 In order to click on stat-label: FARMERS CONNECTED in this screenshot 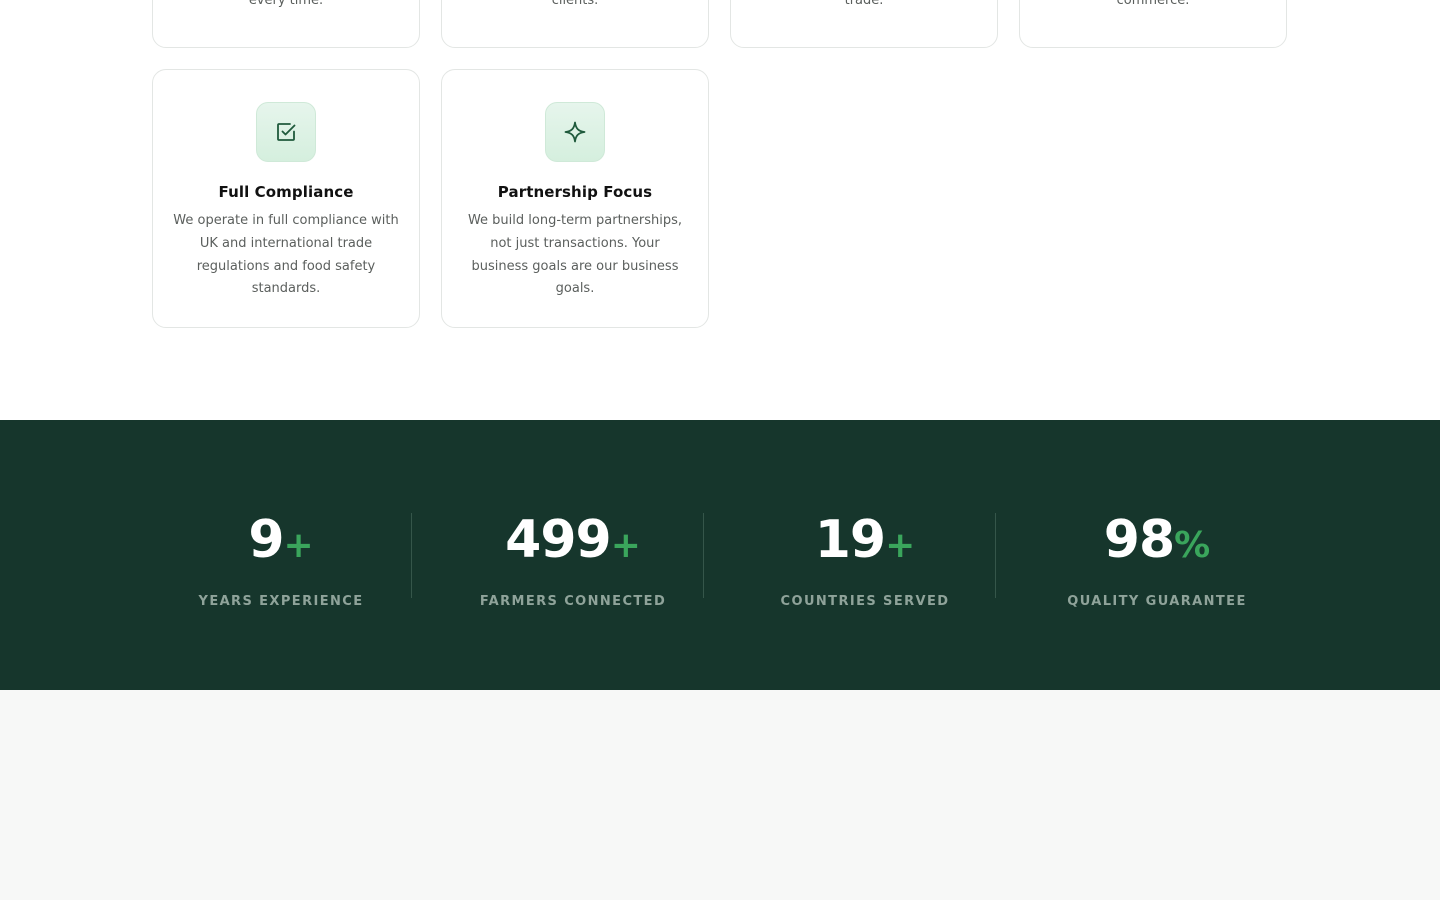, I will do `click(573, 601)`.